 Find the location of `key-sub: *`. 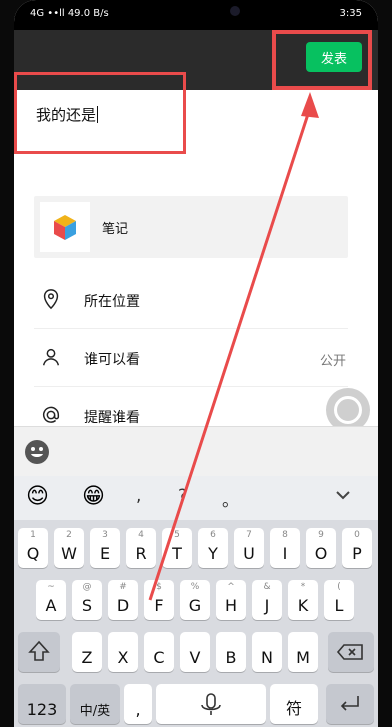

key-sub: * is located at coordinates (303, 587).